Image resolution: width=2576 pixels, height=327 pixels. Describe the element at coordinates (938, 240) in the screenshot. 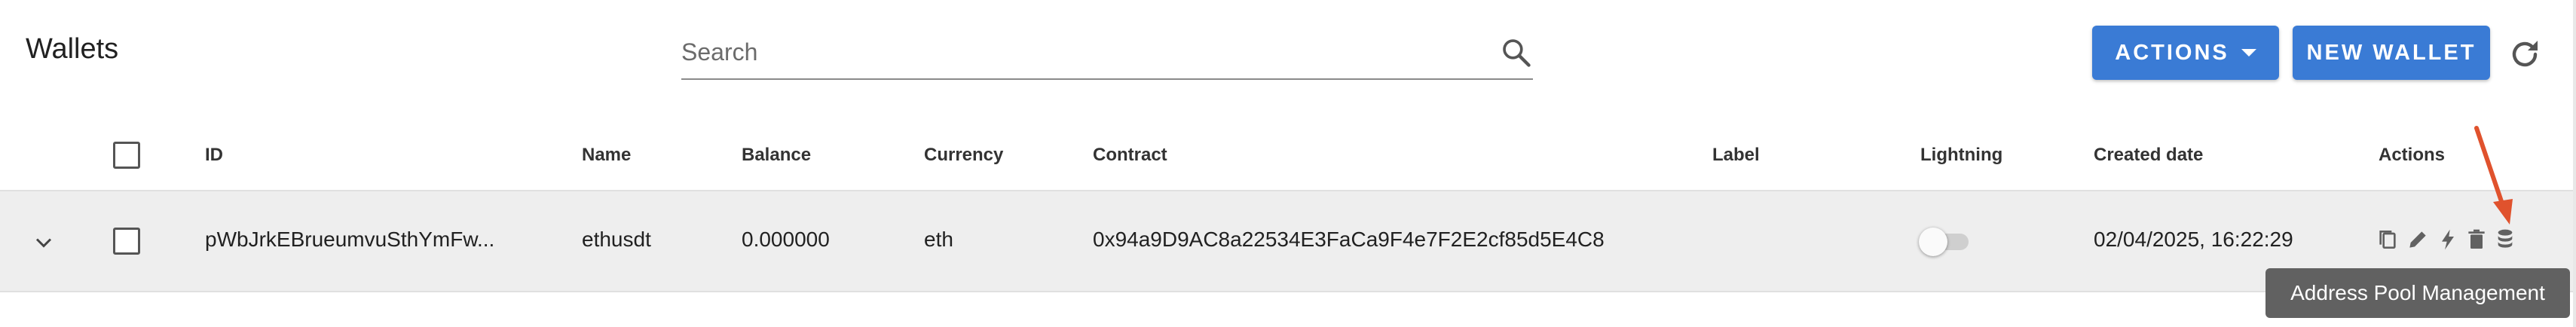

I see `cell-currency: eth` at that location.